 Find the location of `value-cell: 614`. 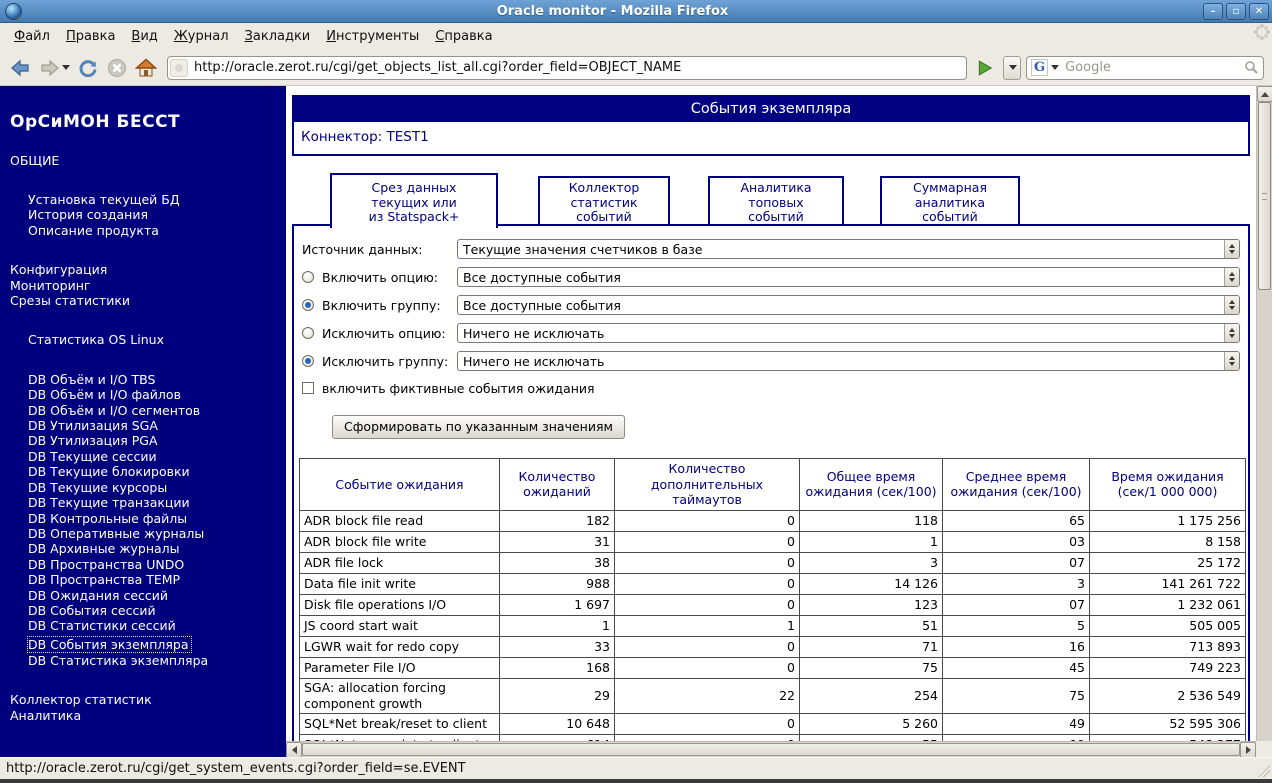

value-cell: 614 is located at coordinates (557, 737).